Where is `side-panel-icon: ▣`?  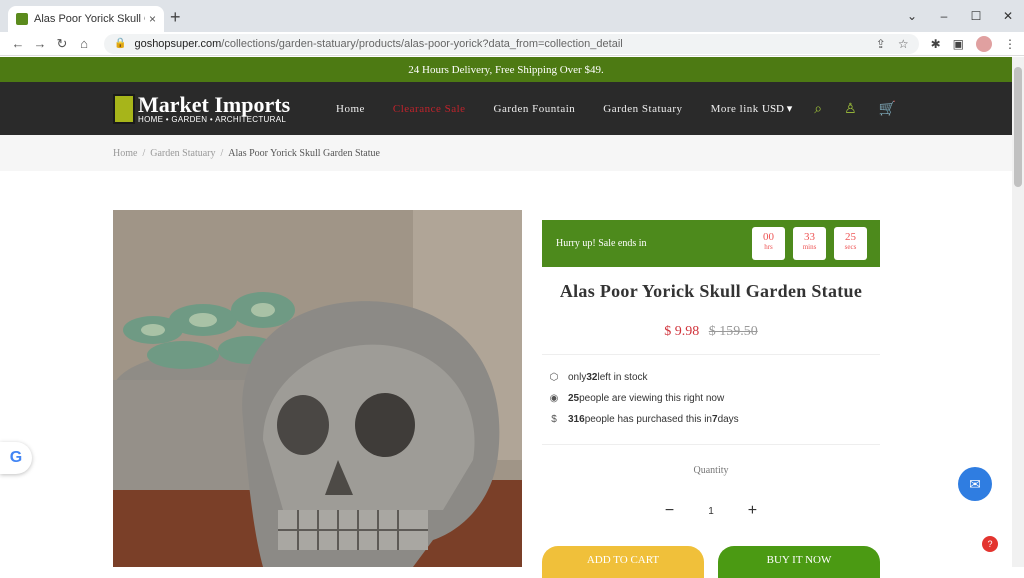
side-panel-icon: ▣ is located at coordinates (958, 44).